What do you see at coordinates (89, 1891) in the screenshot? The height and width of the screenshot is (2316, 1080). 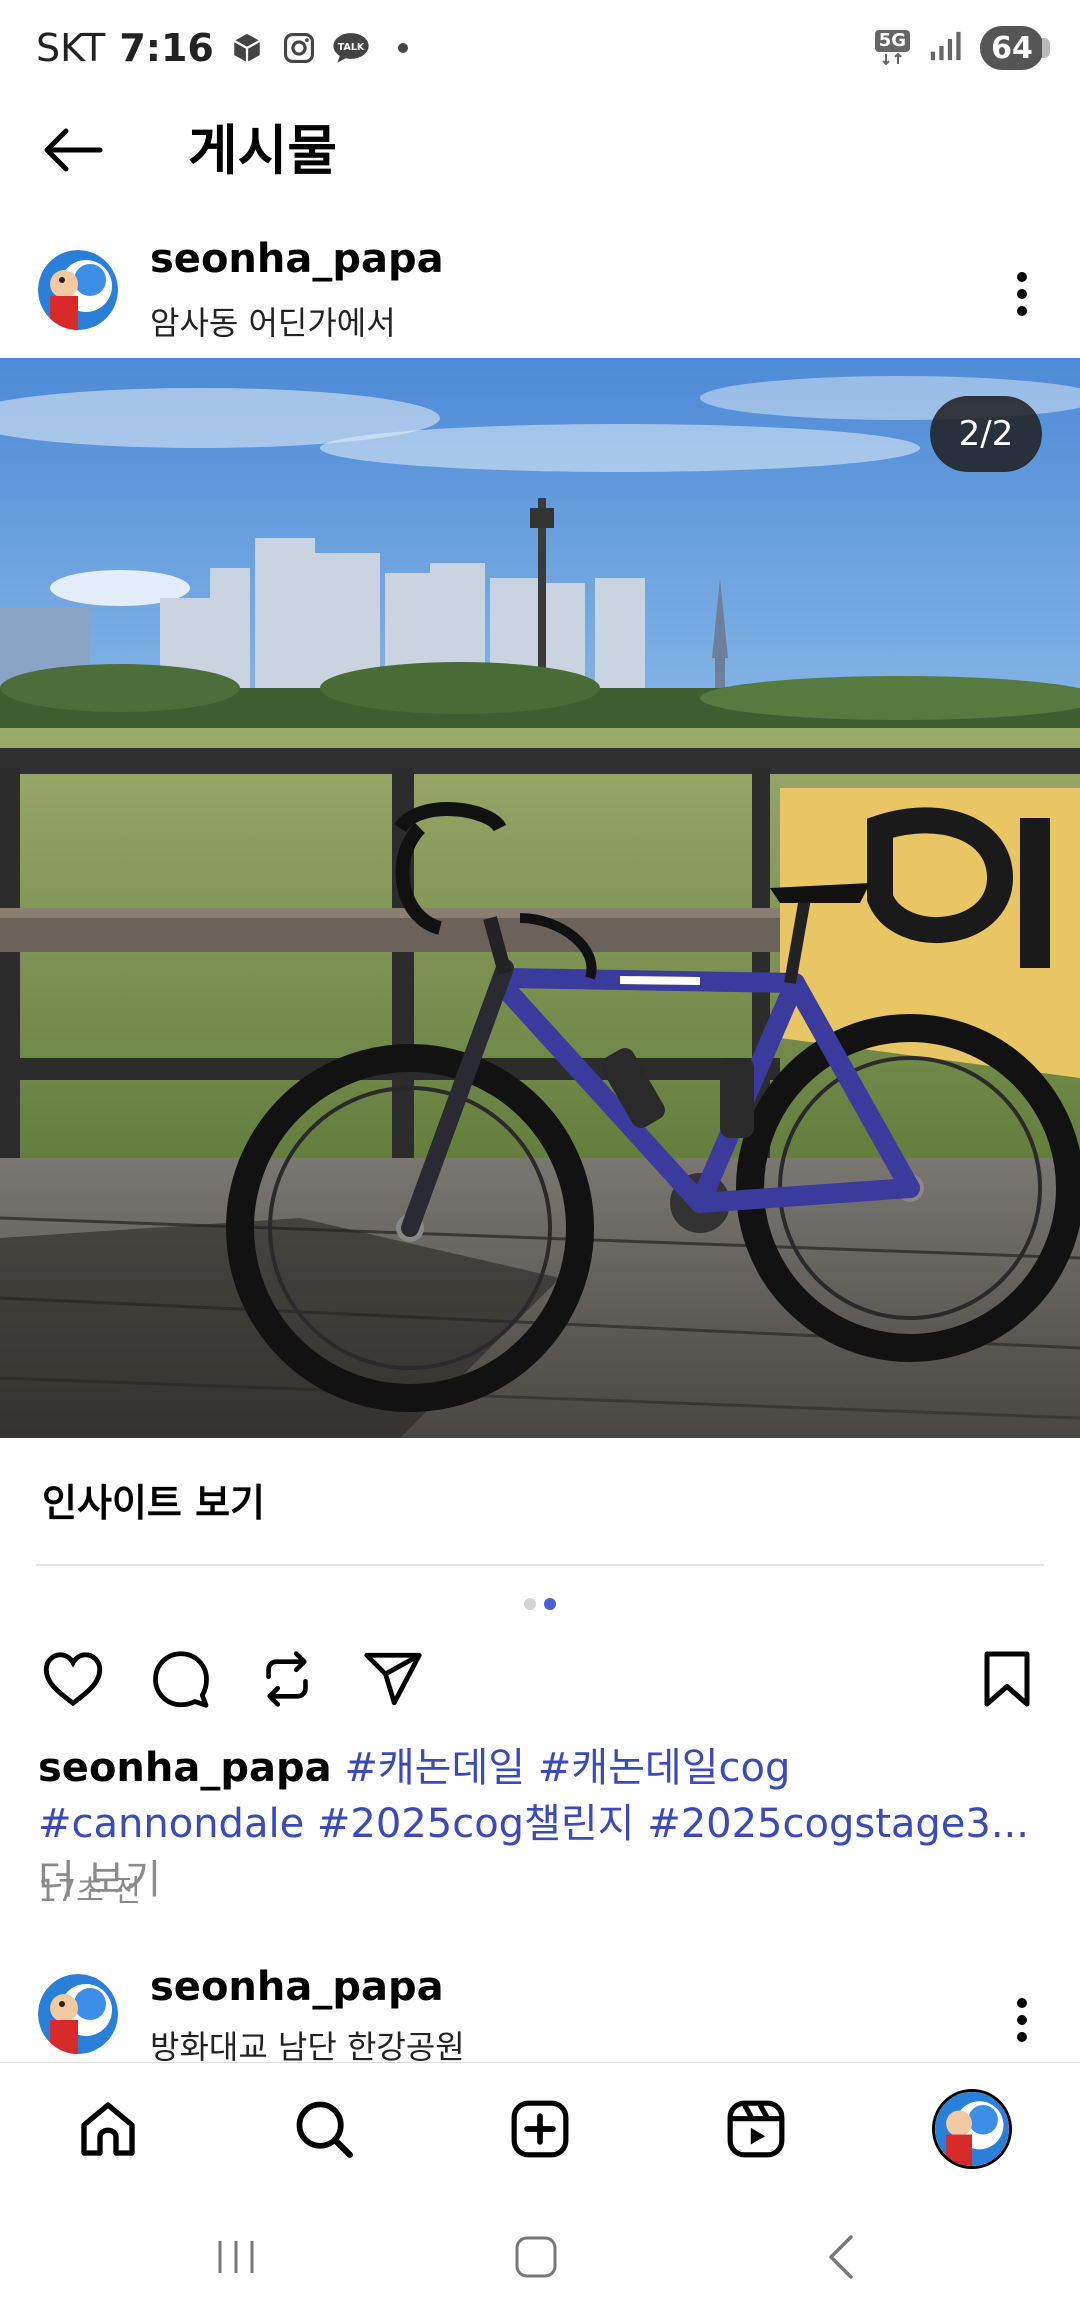 I see `post-timestamp: 17초 전` at bounding box center [89, 1891].